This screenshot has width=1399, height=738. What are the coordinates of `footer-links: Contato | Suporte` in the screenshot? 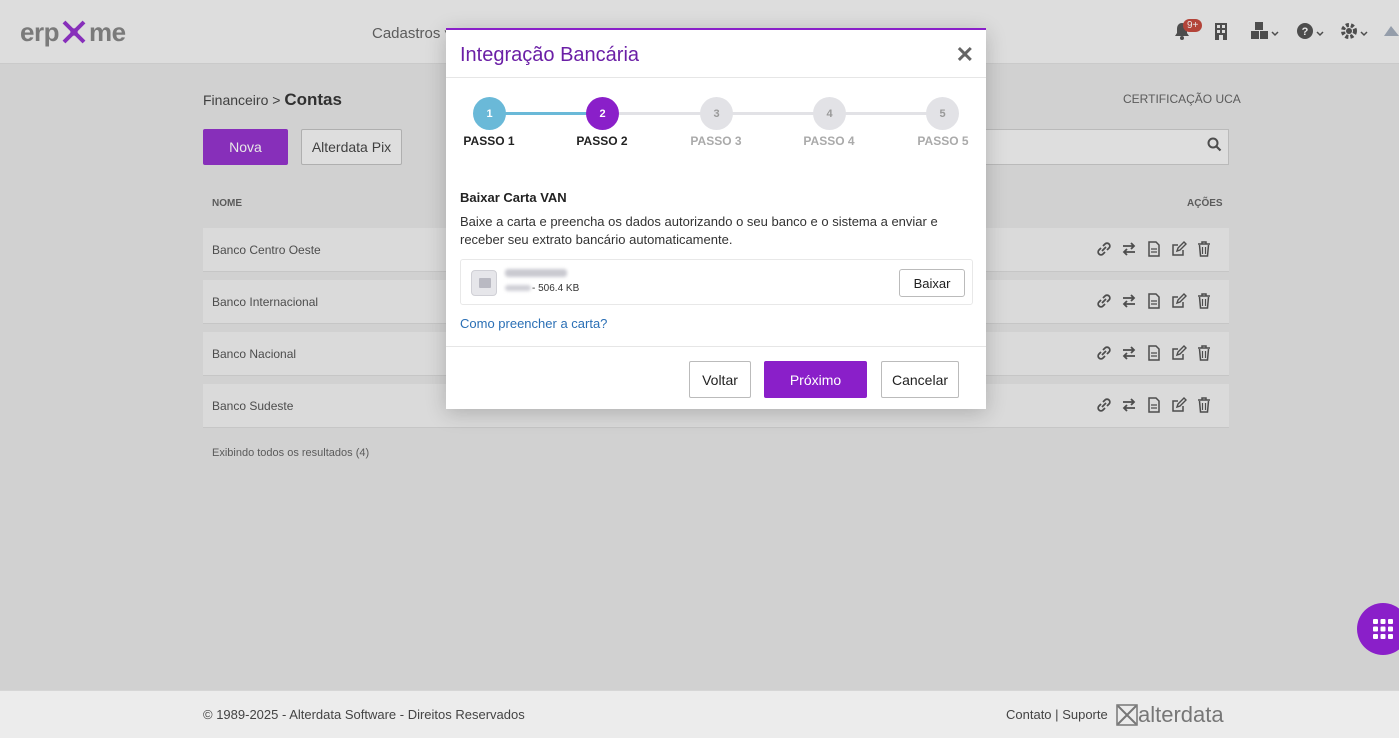 It's located at (1057, 714).